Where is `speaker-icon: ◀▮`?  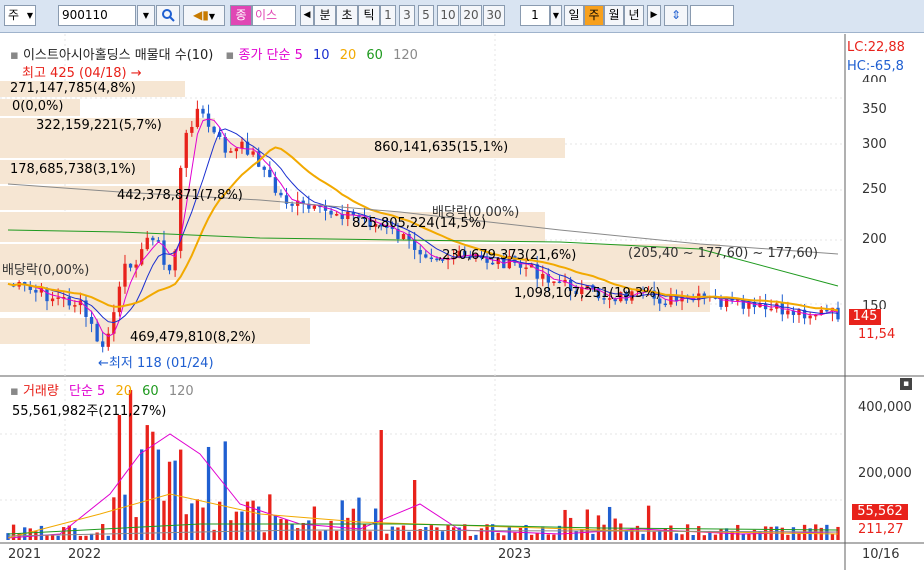 speaker-icon: ◀▮ is located at coordinates (201, 15).